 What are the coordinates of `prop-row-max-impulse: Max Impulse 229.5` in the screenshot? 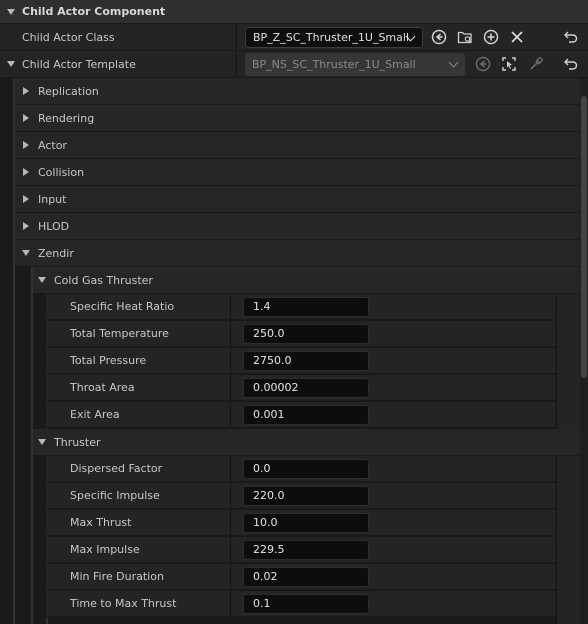 It's located at (301, 550).